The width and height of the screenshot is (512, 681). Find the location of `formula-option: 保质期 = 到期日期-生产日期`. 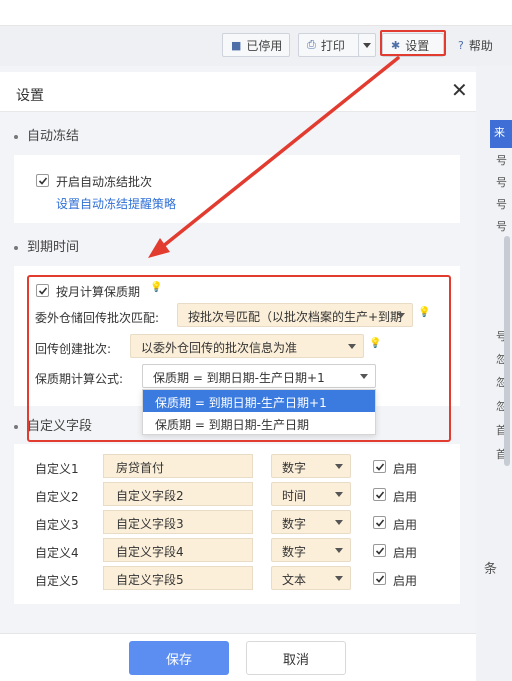

formula-option: 保质期 = 到期日期-生产日期 is located at coordinates (259, 423).